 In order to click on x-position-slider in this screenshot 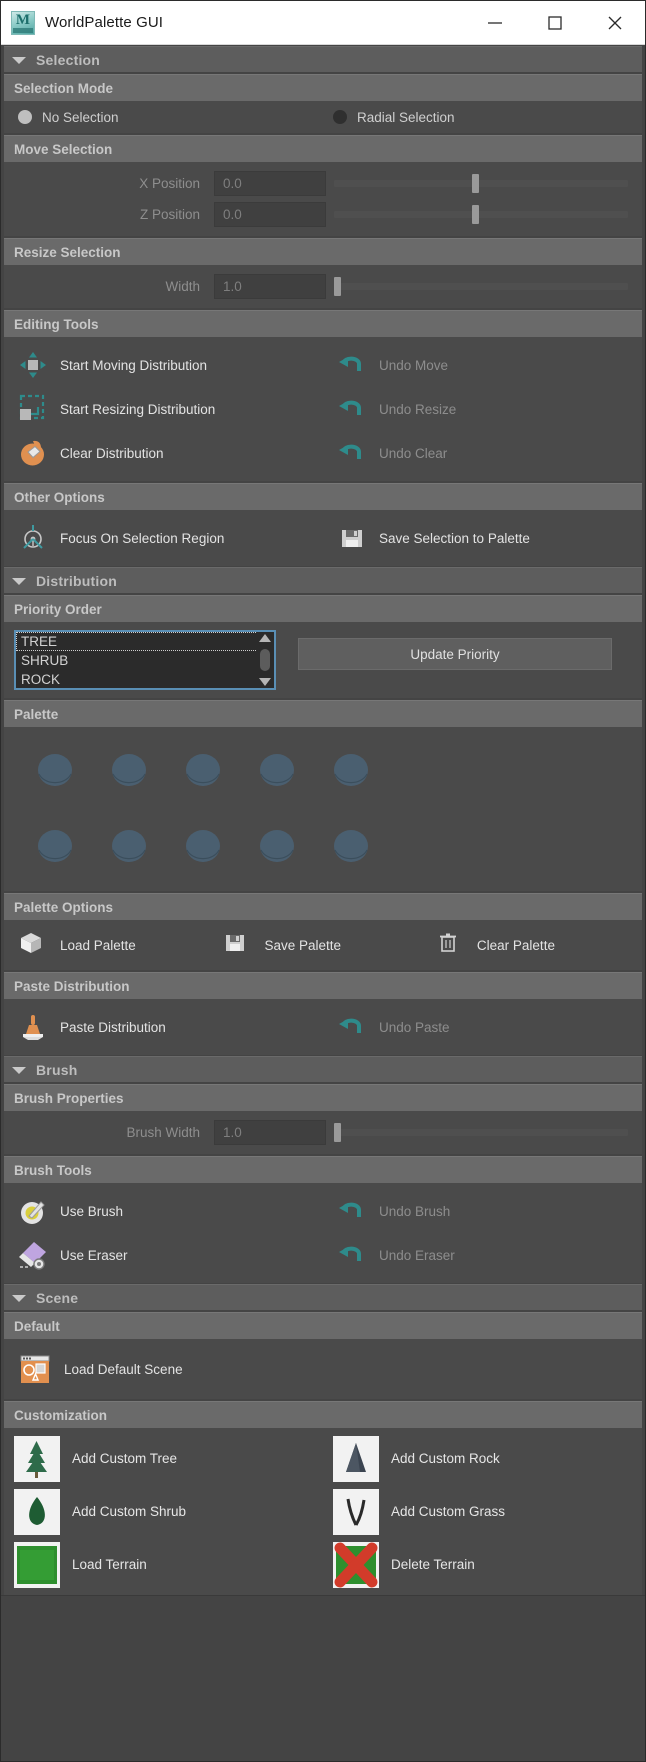, I will do `click(481, 183)`.